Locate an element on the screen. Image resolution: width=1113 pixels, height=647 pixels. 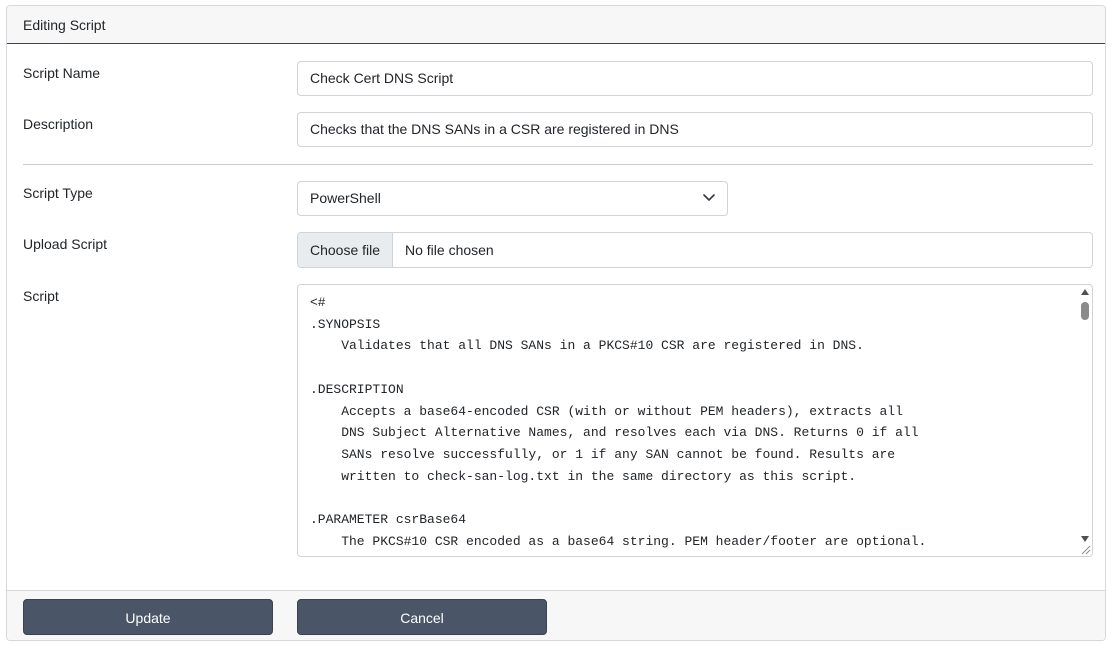
description-label: Description is located at coordinates (58, 124).